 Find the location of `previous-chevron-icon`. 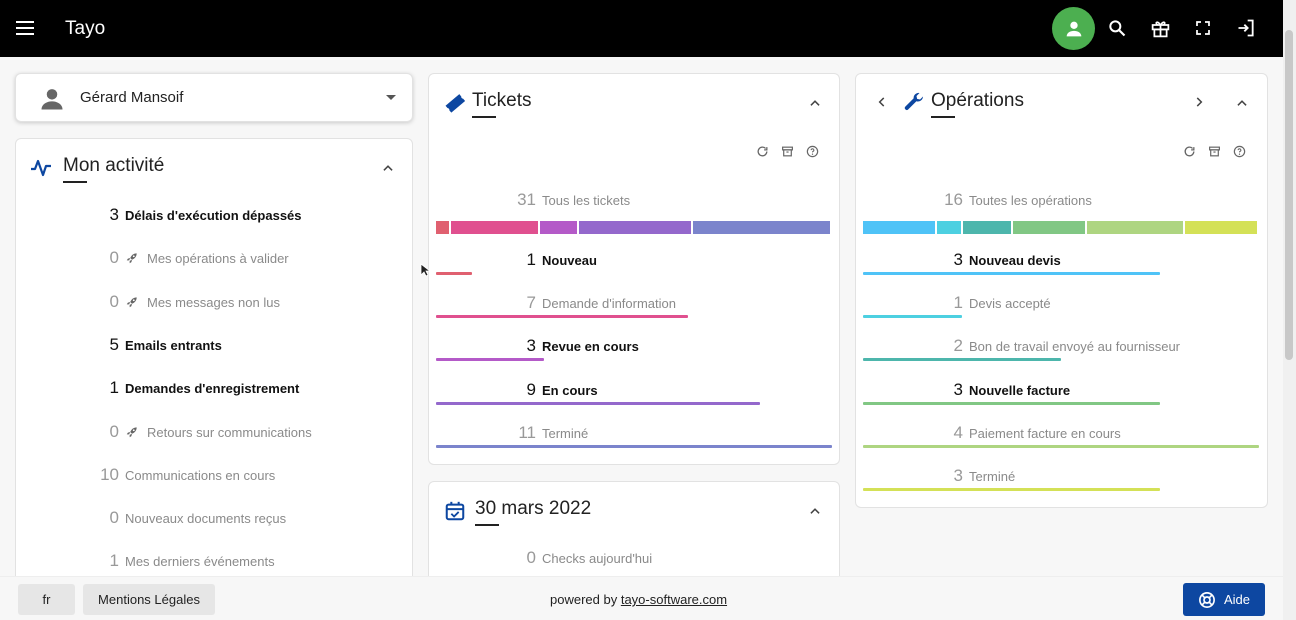

previous-chevron-icon is located at coordinates (882, 102).